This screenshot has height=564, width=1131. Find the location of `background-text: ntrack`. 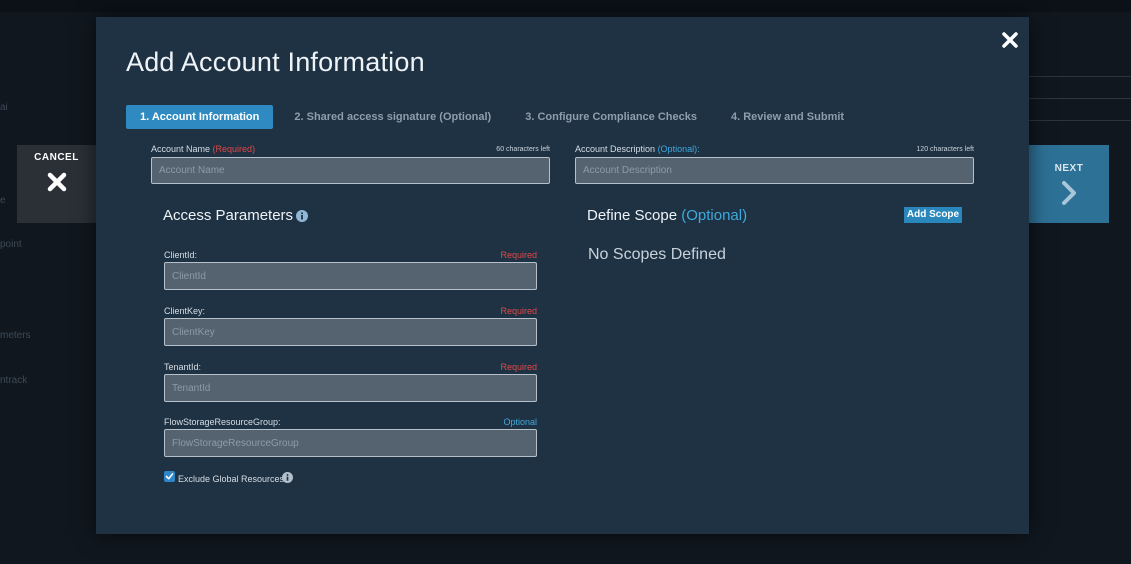

background-text: ntrack is located at coordinates (14, 380).